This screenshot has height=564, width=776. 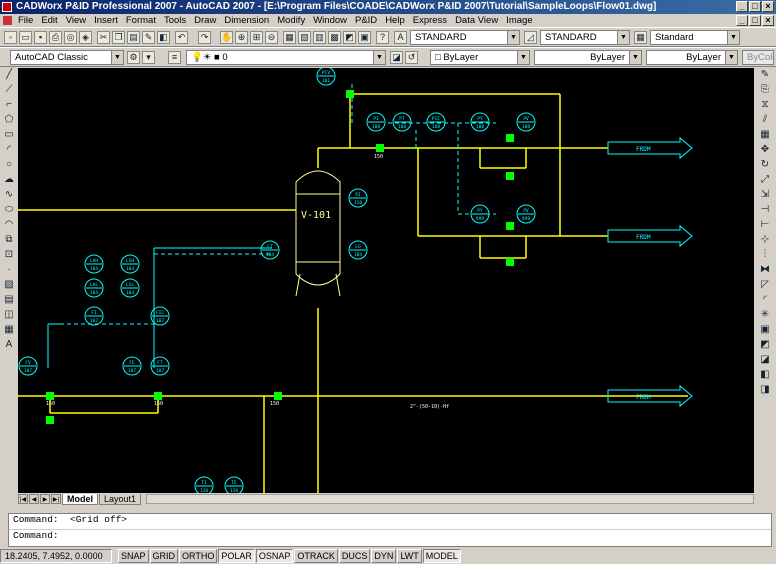 What do you see at coordinates (358, 250) in the screenshot?
I see `instrument-bubble: LG 104` at bounding box center [358, 250].